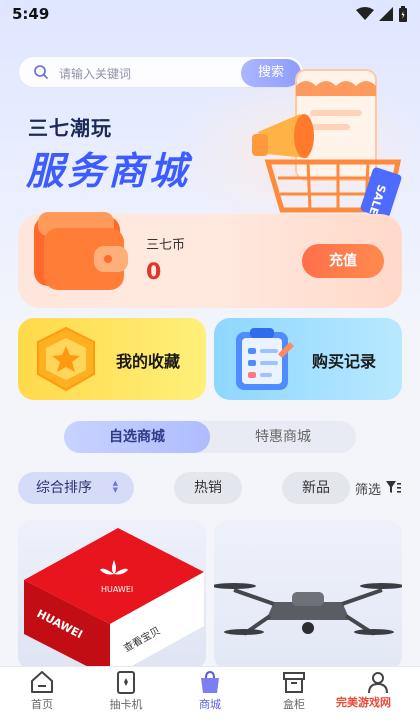 Image resolution: width=420 pixels, height=720 pixels. I want to click on recharge-button: 充值, so click(343, 261).